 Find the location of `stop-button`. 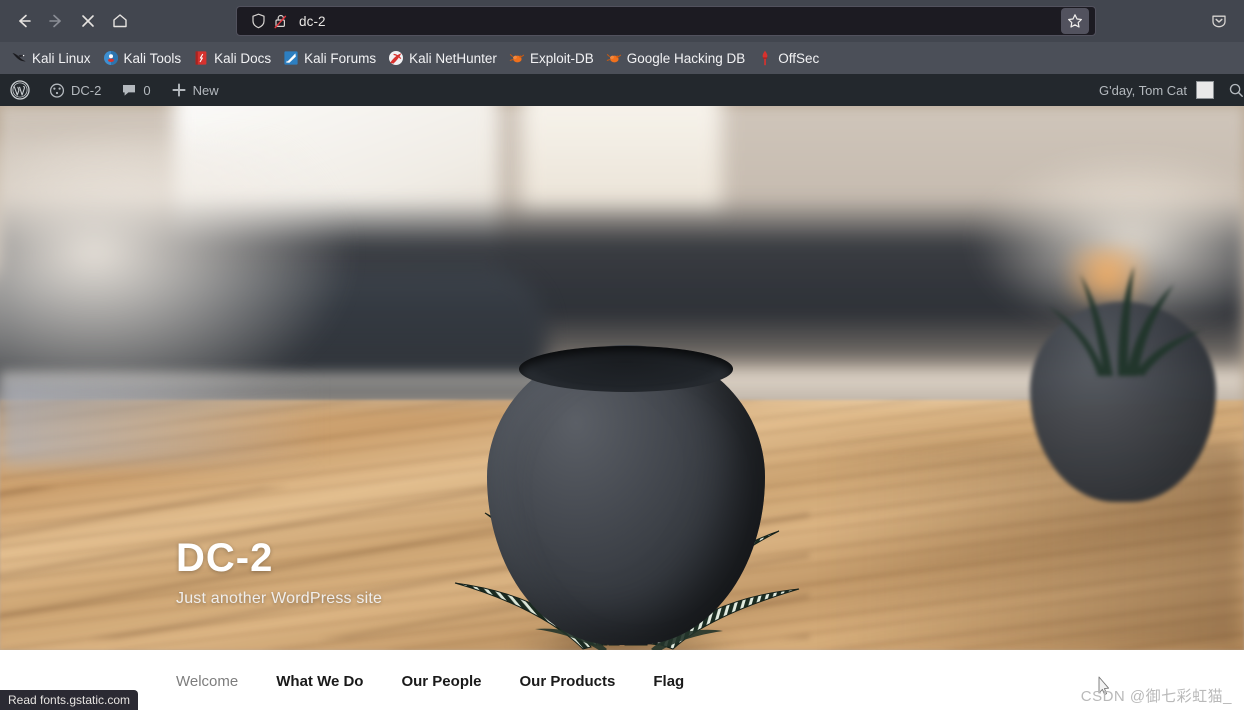

stop-button is located at coordinates (88, 21).